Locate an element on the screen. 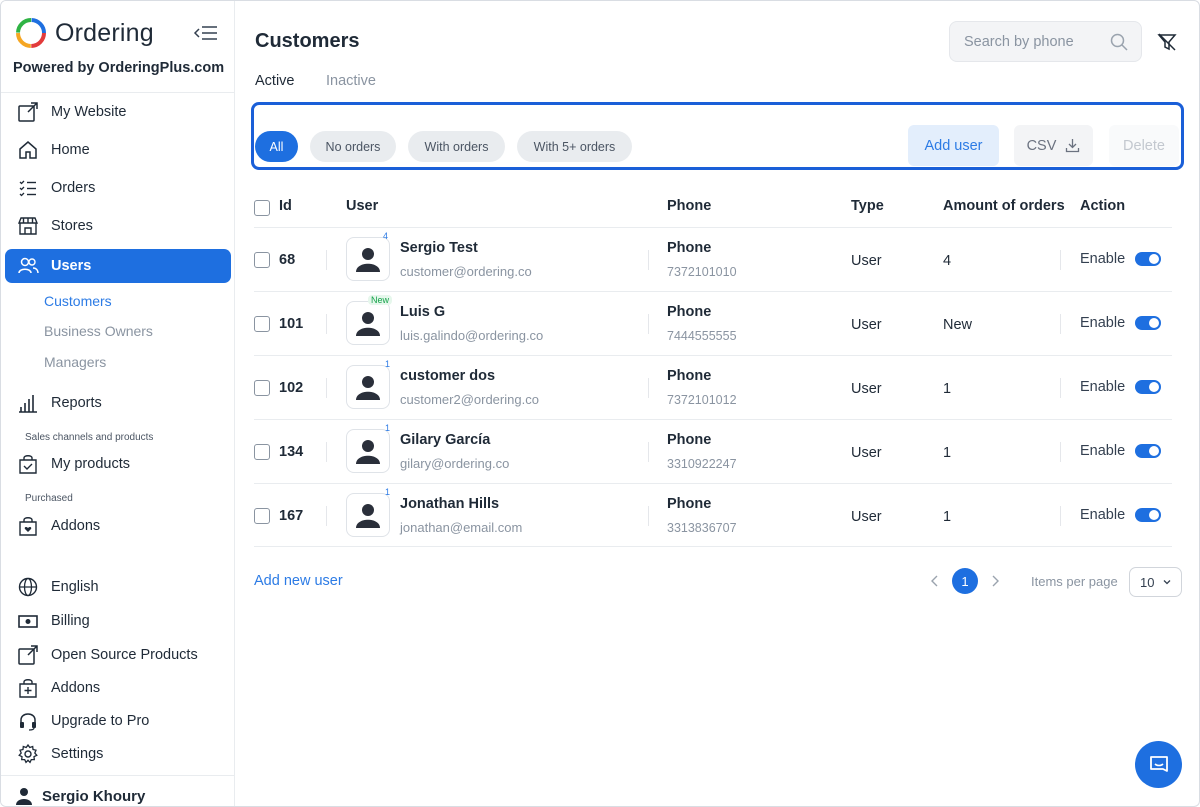  user-email: customer2@ordering.co is located at coordinates (469, 399).